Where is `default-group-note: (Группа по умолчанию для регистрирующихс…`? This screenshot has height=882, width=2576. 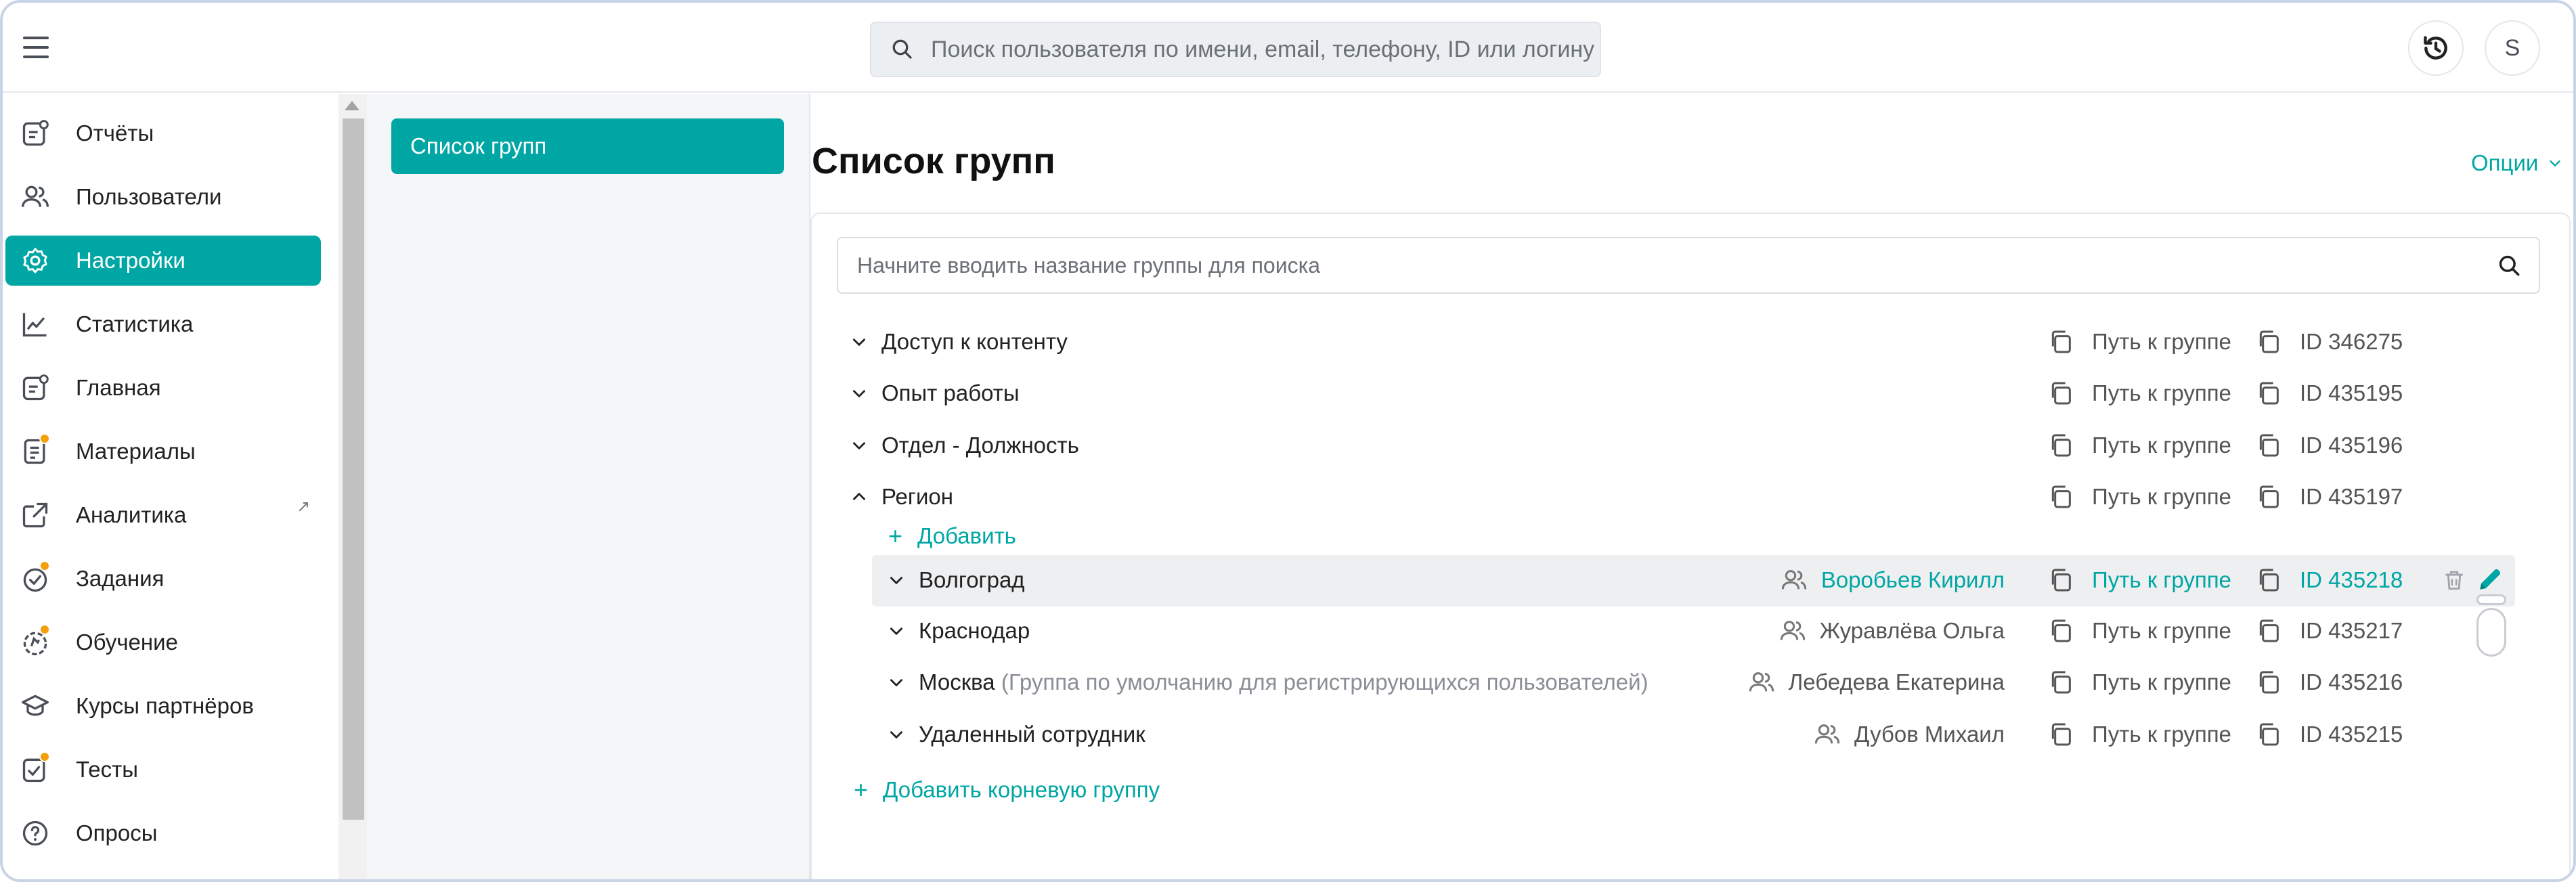
default-group-note: (Группа по умолчанию для регистрирующихс… is located at coordinates (1325, 681).